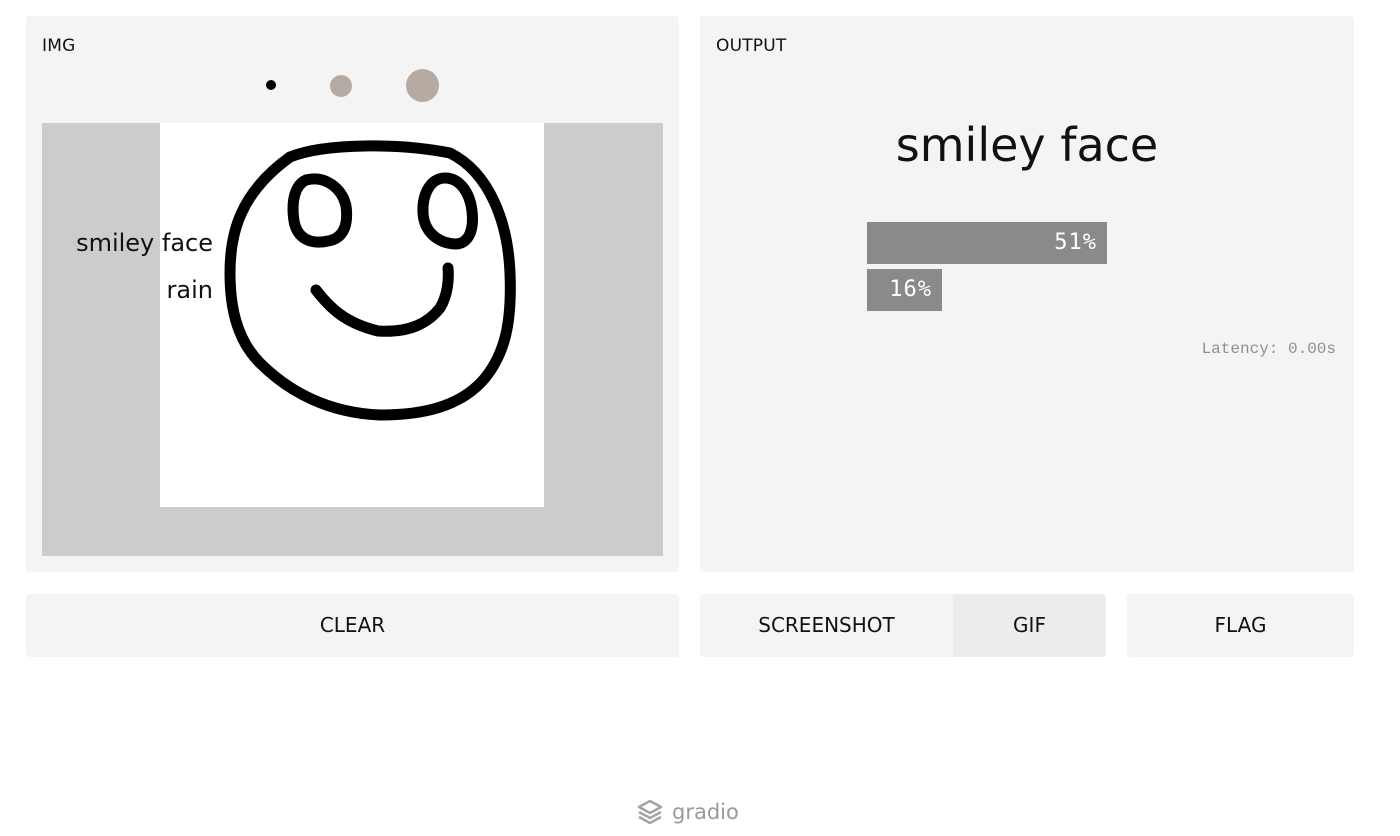  I want to click on confidence-percent: 16%, so click(910, 289).